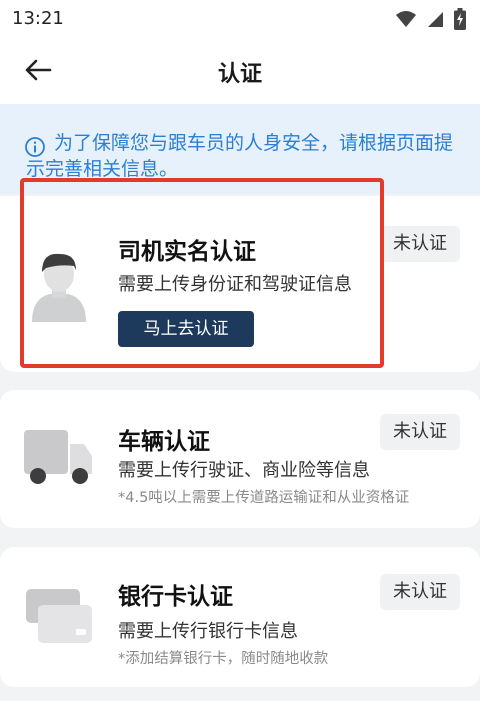  Describe the element at coordinates (239, 74) in the screenshot. I see `page-title: 认证` at that location.